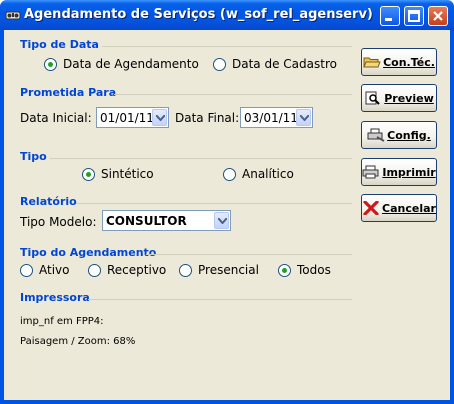 This screenshot has height=404, width=454. I want to click on printer-icon, so click(370, 172).